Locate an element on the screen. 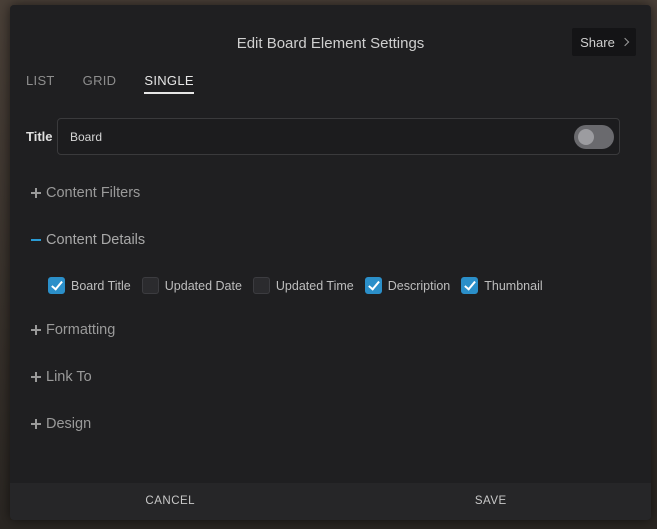  option-updated-date: Updated Date is located at coordinates (191, 285).